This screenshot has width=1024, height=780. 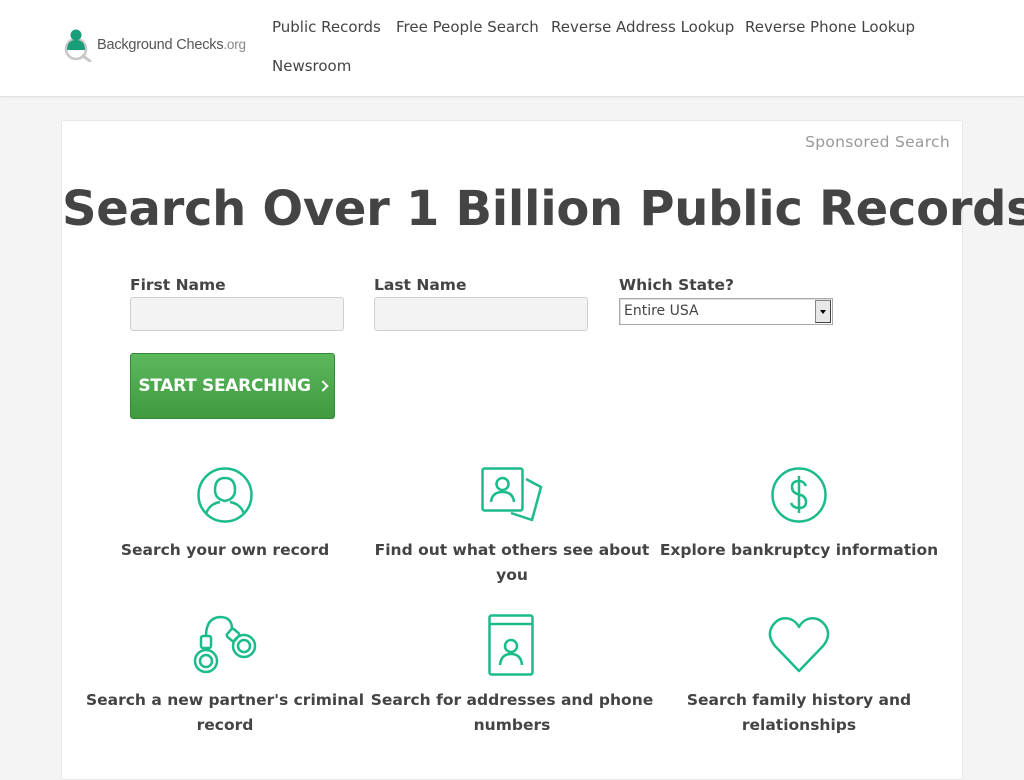 I want to click on handcuffs-icon, so click(x=225, y=644).